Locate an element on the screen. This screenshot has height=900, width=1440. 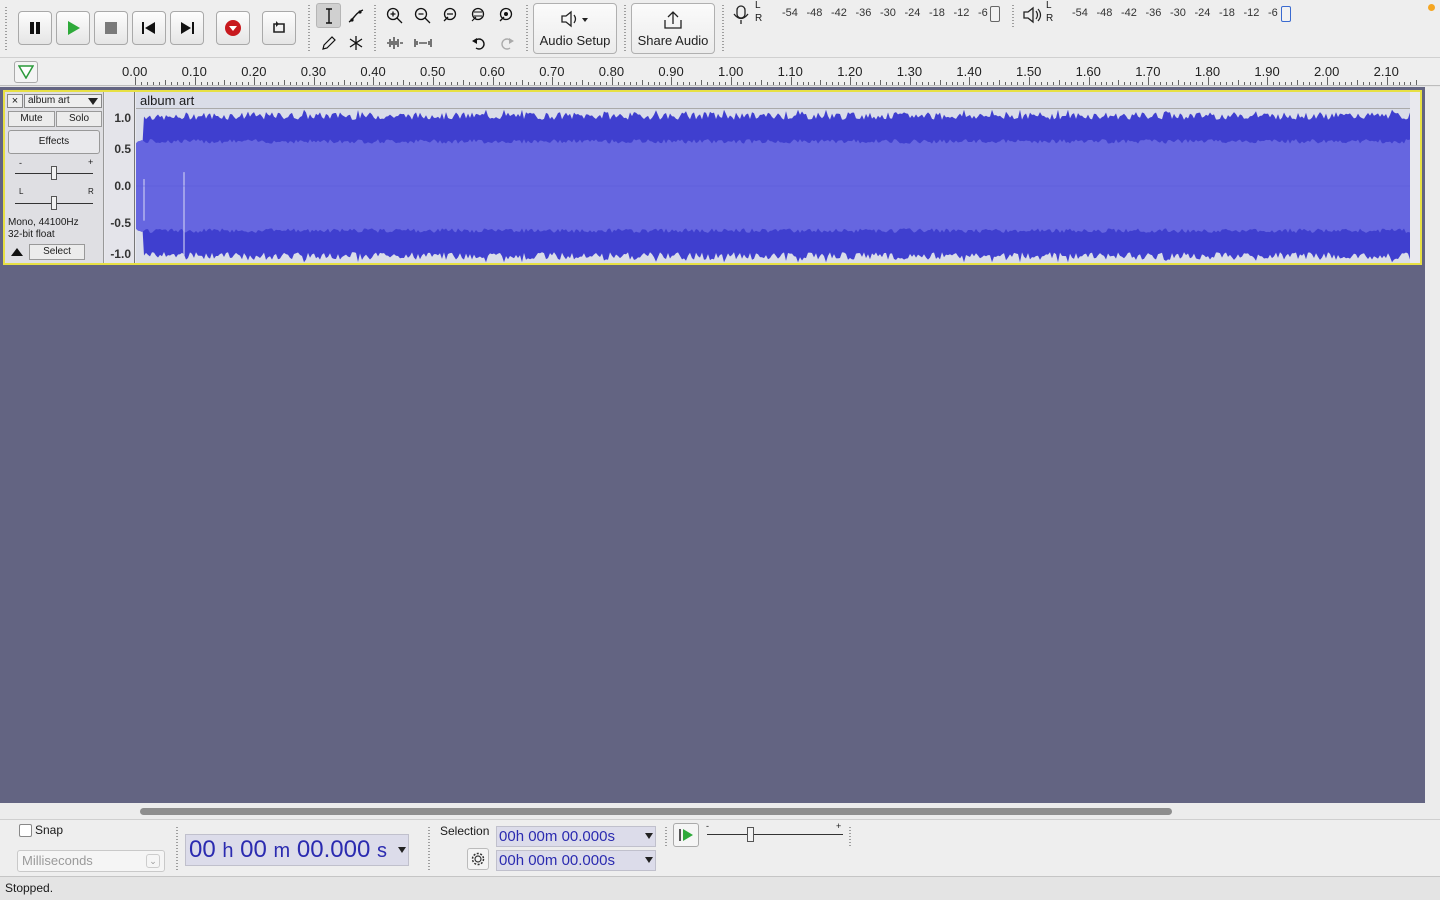
pan-slider is located at coordinates (54, 203).